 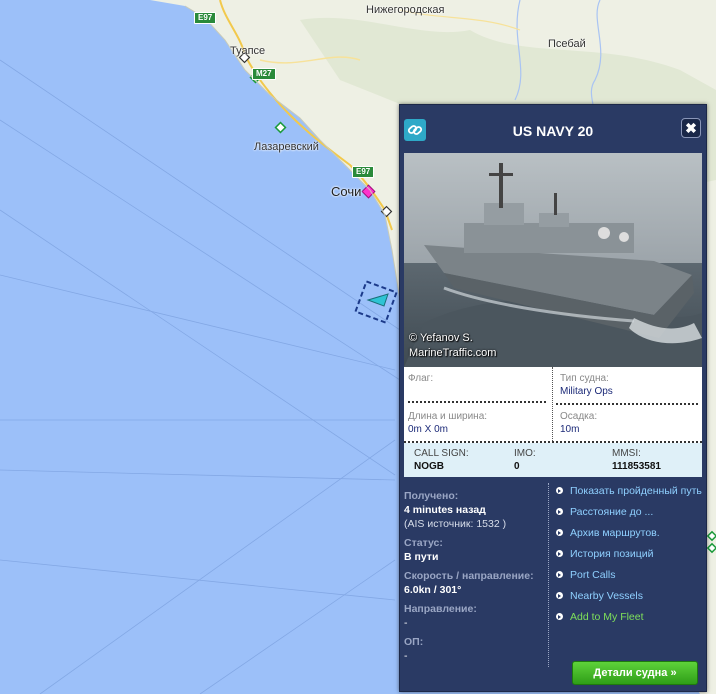 I want to click on size-cell: Длина и ширина: 0m X 0m, so click(x=448, y=423).